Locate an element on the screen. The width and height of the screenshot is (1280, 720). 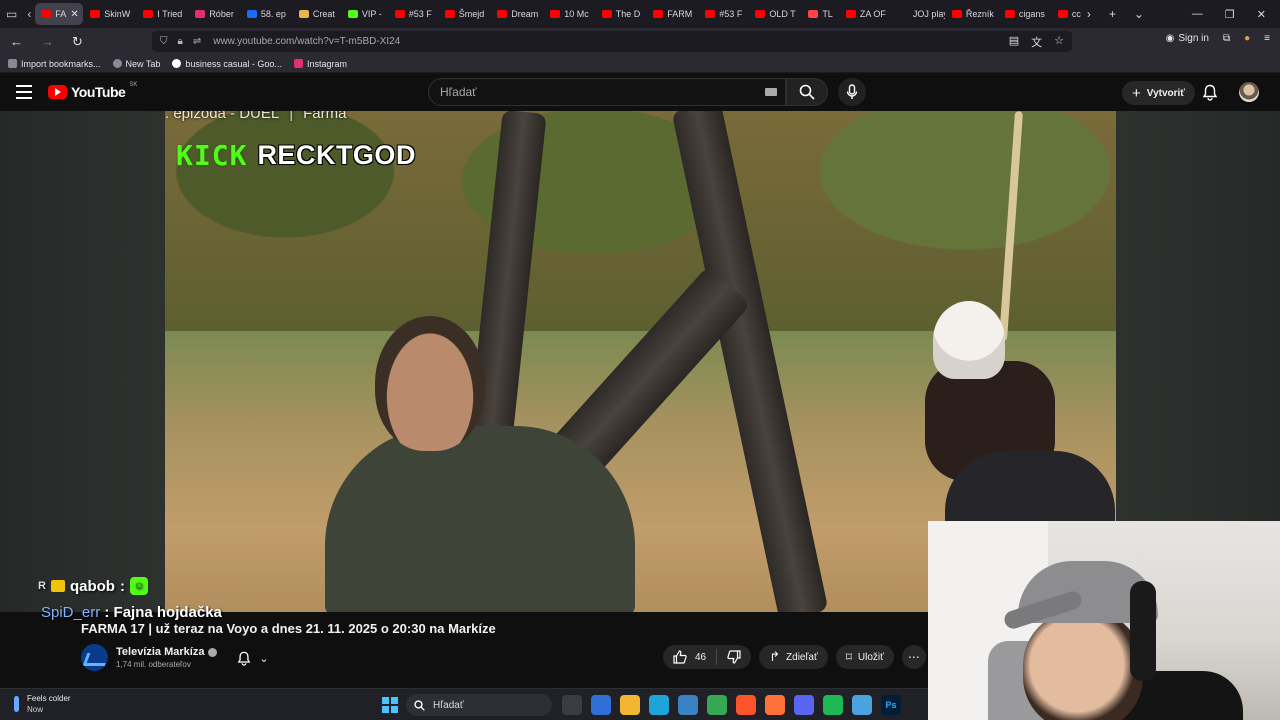
chat-username: SpiD_err is located at coordinates (71, 612).